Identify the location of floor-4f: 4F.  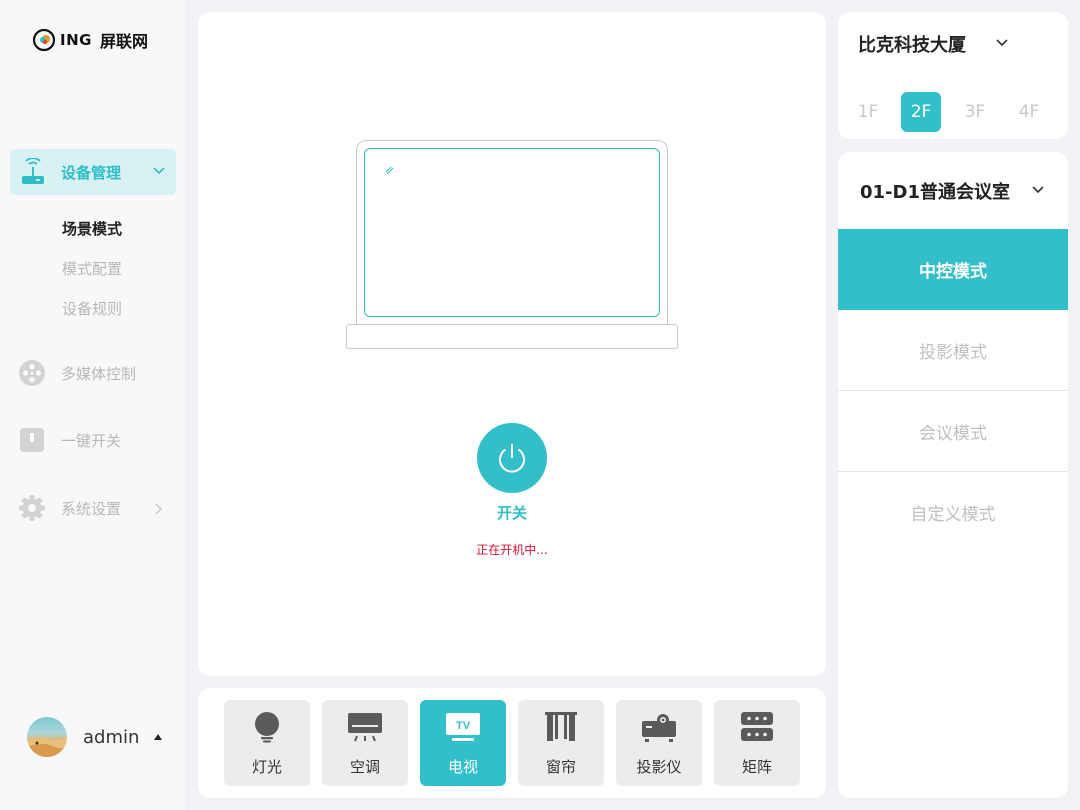
(1029, 112).